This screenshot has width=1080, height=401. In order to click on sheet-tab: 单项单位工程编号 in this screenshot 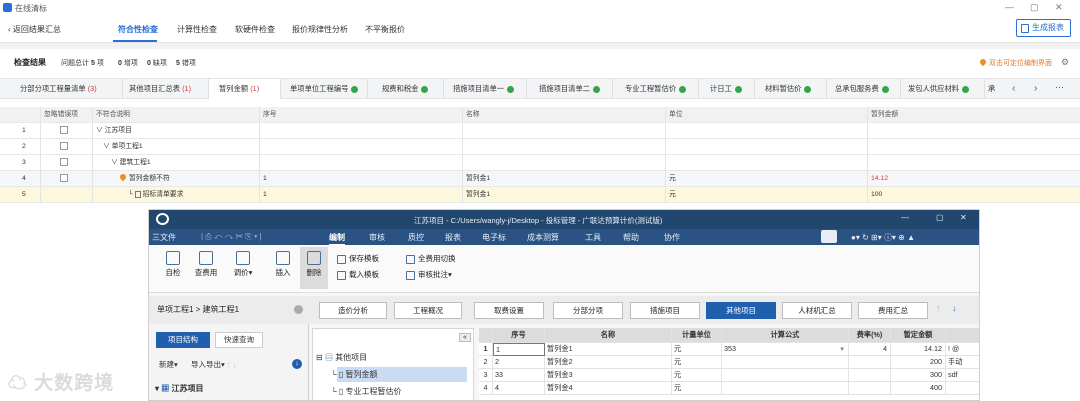, I will do `click(324, 89)`.